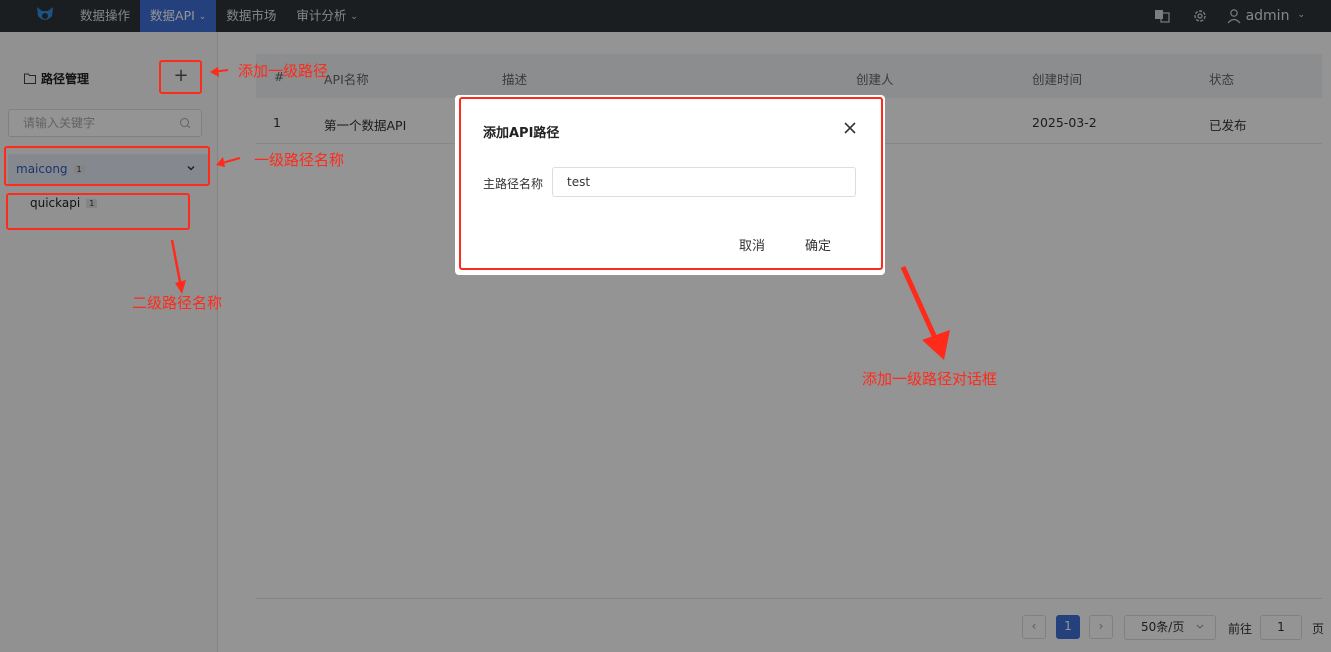 This screenshot has width=1331, height=652. I want to click on annotation-level1-name: 一级路径名称, so click(299, 160).